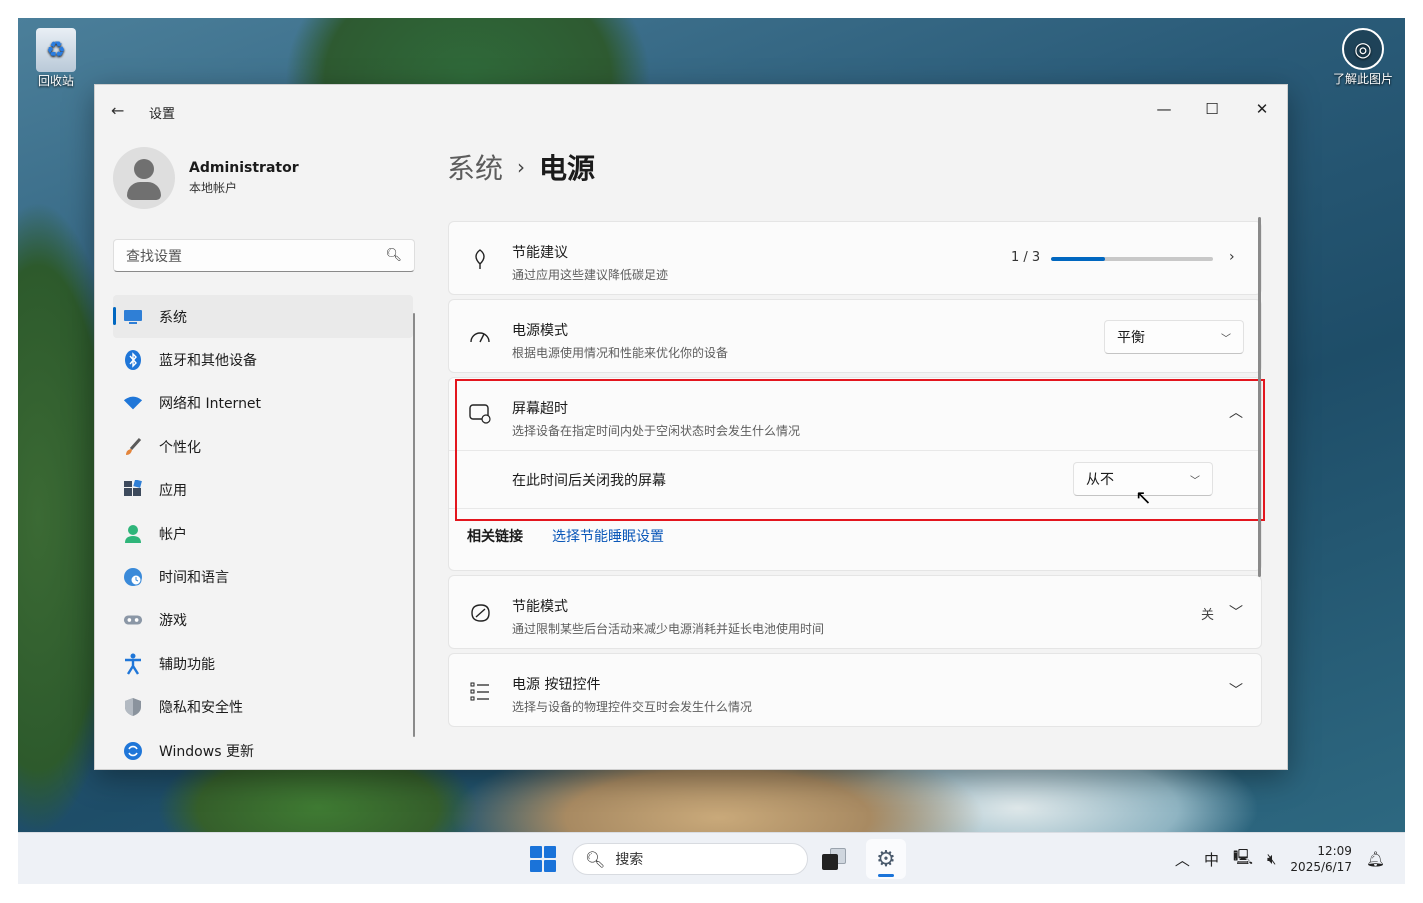 Image resolution: width=1423 pixels, height=903 pixels. Describe the element at coordinates (206, 178) in the screenshot. I see `user-profile: Administrator 本地帐户` at that location.